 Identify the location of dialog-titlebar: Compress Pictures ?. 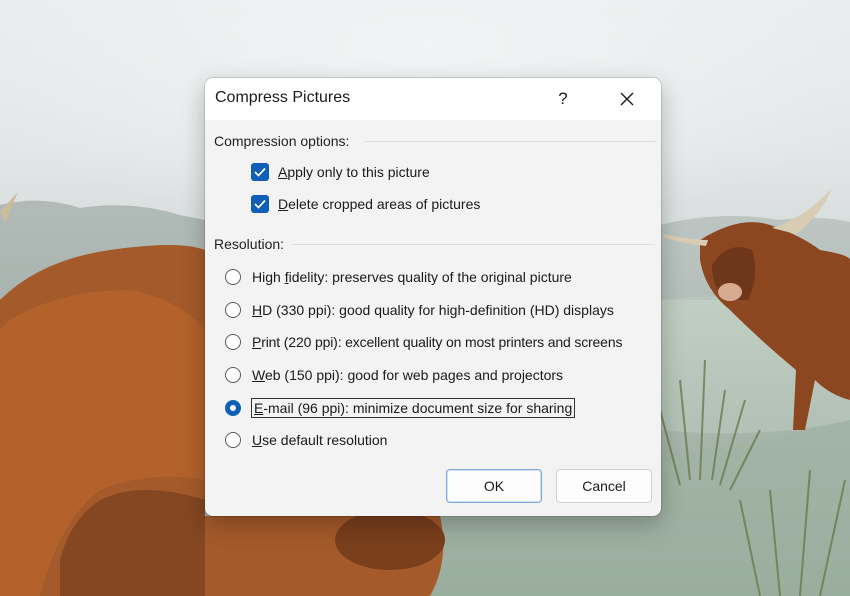
(433, 99).